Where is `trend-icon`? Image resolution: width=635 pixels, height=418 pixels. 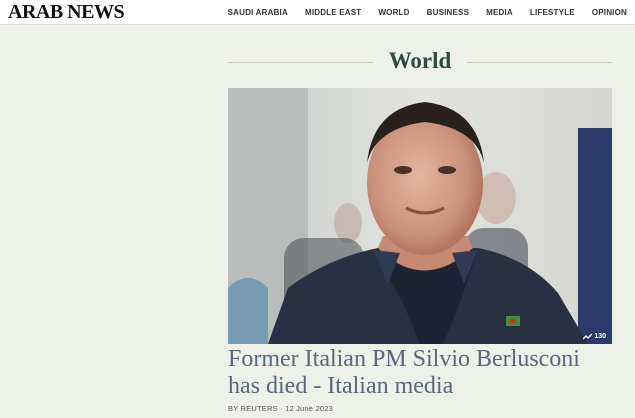 trend-icon is located at coordinates (588, 336).